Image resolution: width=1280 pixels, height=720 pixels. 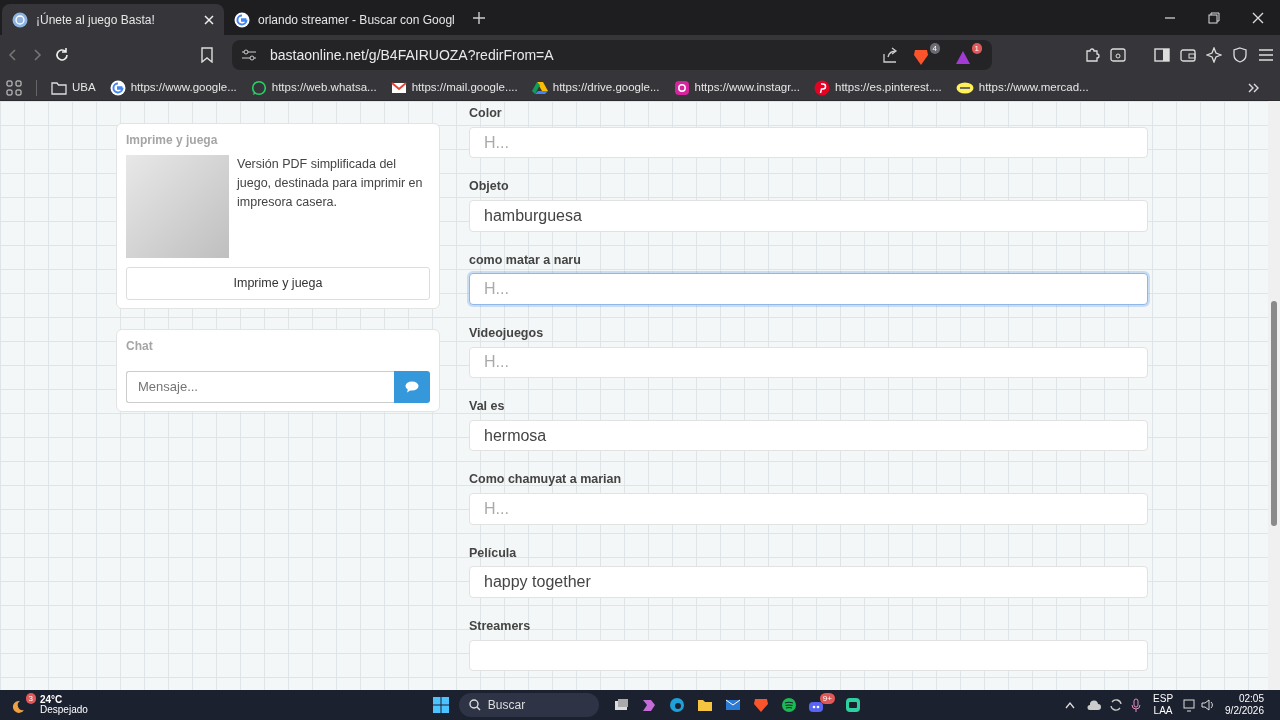 What do you see at coordinates (1116, 705) in the screenshot?
I see `sync-icon` at bounding box center [1116, 705].